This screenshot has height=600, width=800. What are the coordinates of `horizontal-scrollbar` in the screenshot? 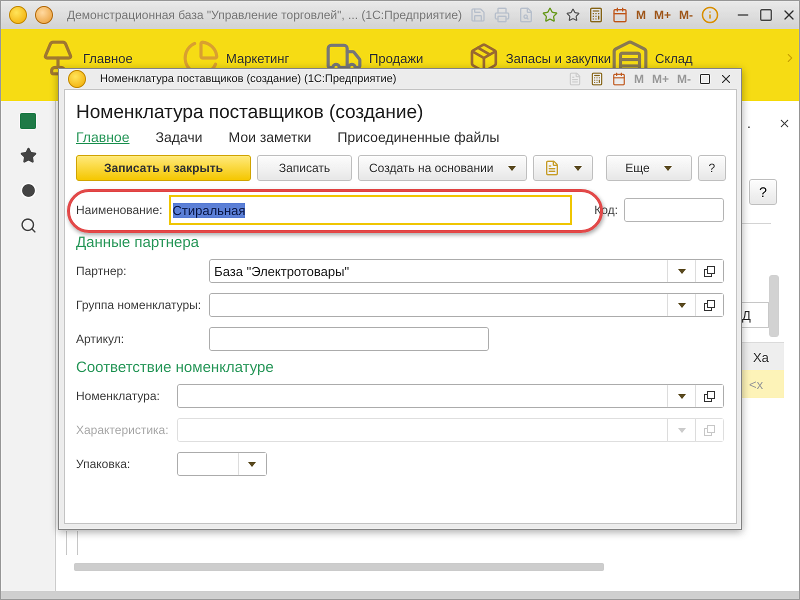 It's located at (339, 567).